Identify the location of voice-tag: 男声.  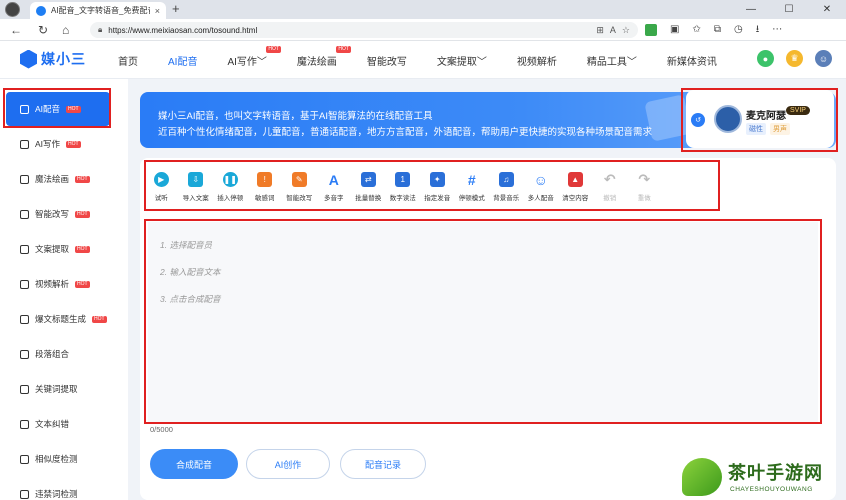
(780, 129).